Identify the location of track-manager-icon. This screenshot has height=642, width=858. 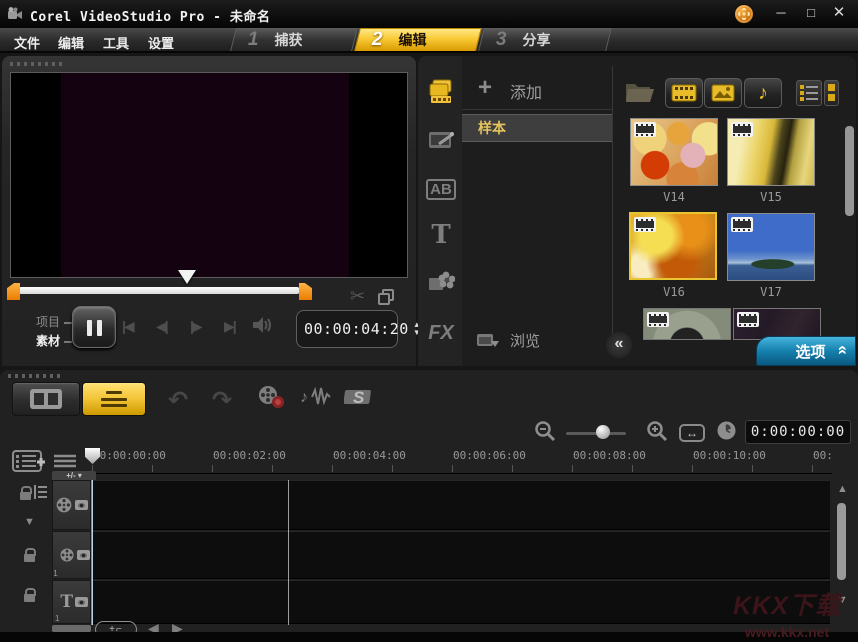
(29, 463).